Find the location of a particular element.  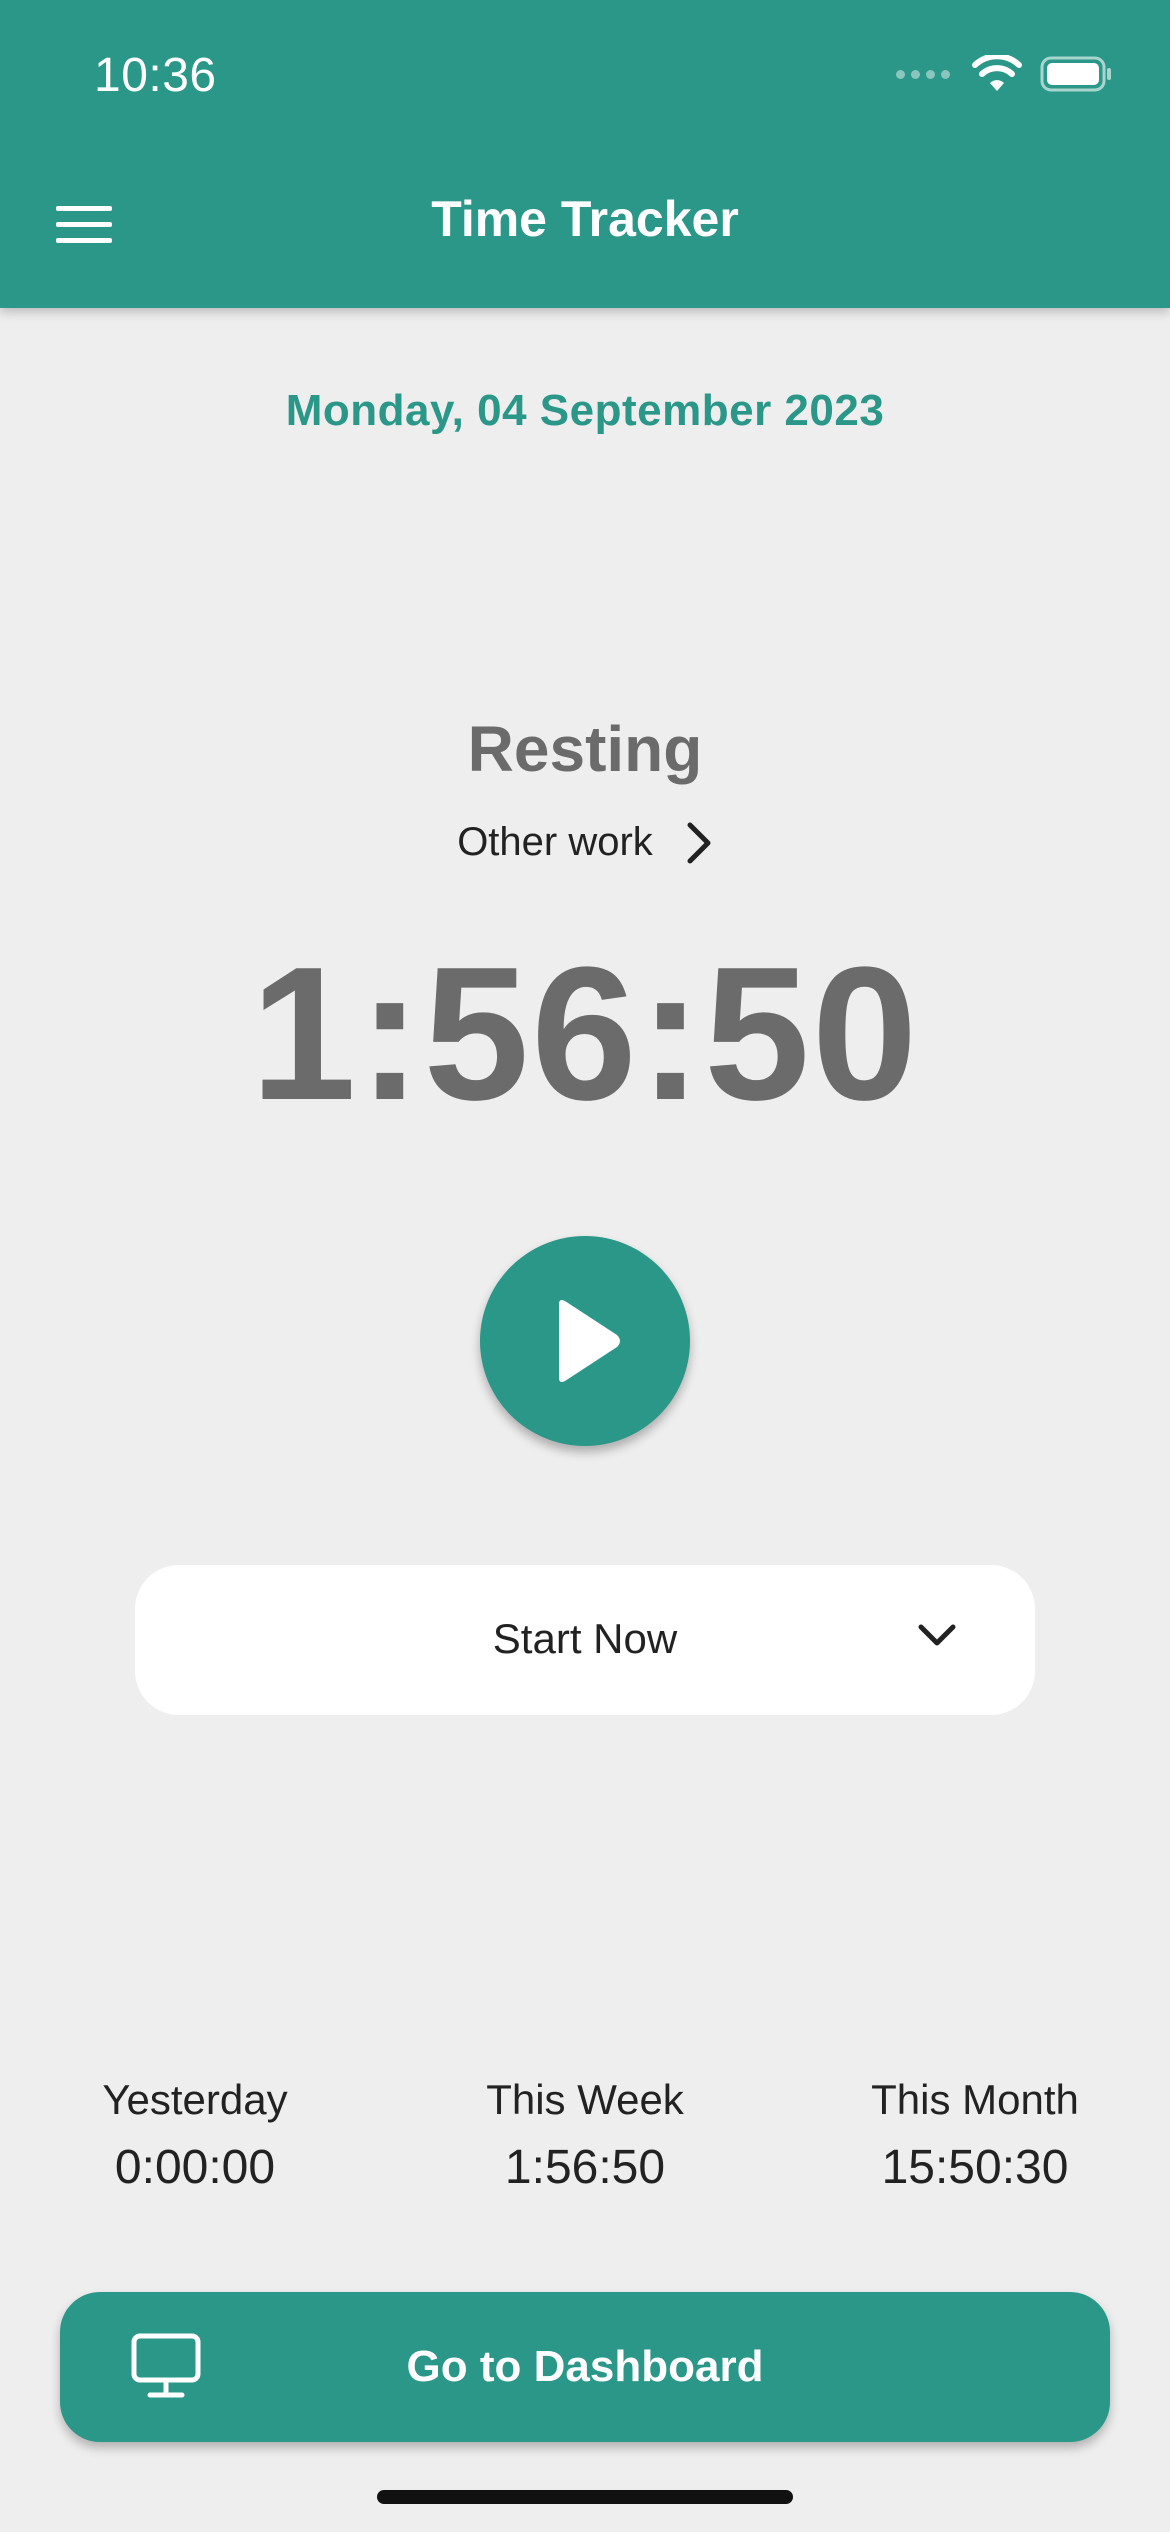

go-to-dashboard-button: Go to Dashboard is located at coordinates (585, 2367).